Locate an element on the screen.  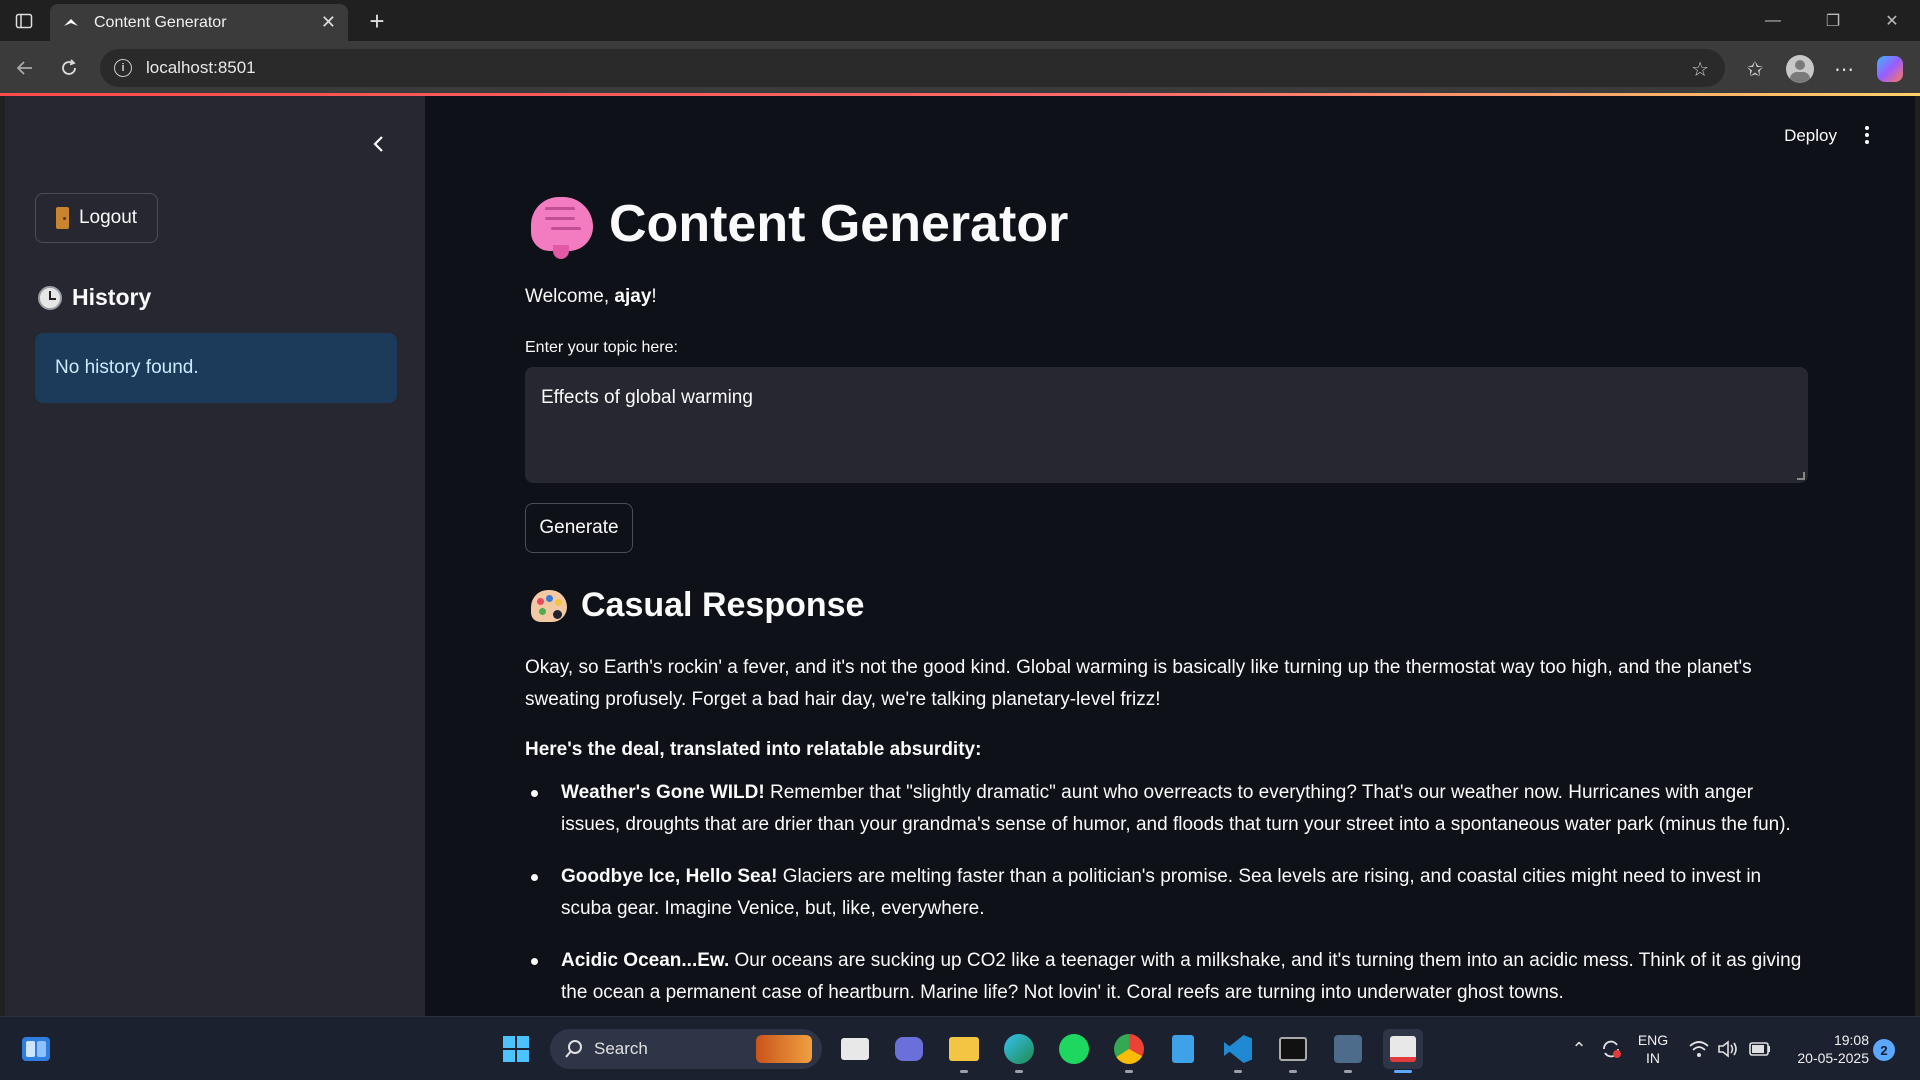
clock: 19:08 20-05-2025 is located at coordinates (1825, 1049).